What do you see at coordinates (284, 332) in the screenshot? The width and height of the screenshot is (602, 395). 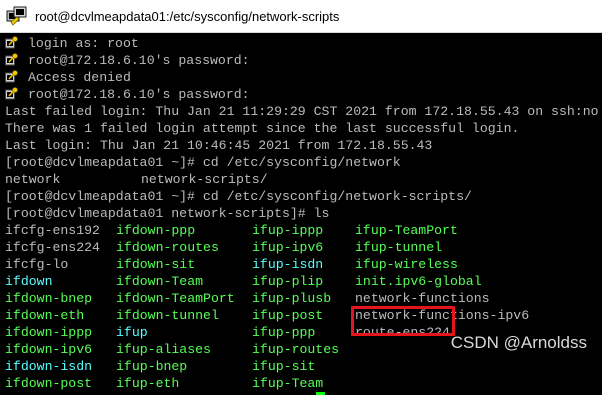 I see `file-entry: ifup-ppp` at bounding box center [284, 332].